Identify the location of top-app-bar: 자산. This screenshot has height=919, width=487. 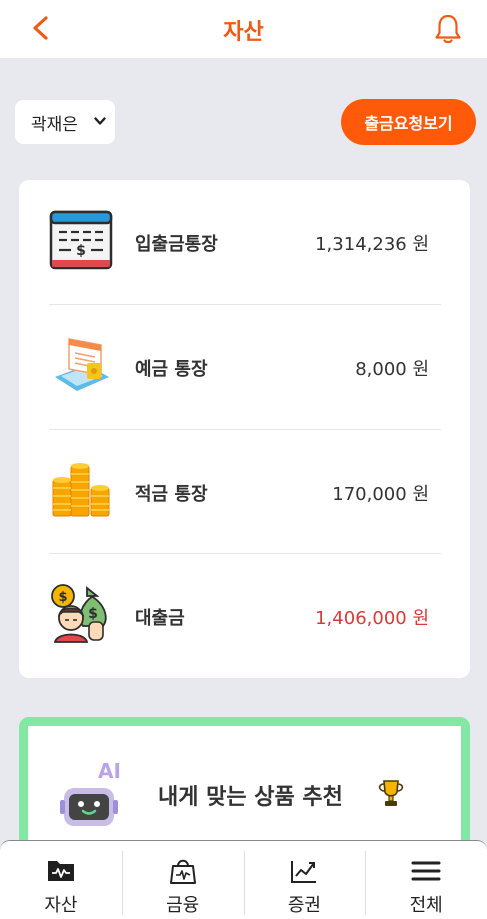
(243, 29).